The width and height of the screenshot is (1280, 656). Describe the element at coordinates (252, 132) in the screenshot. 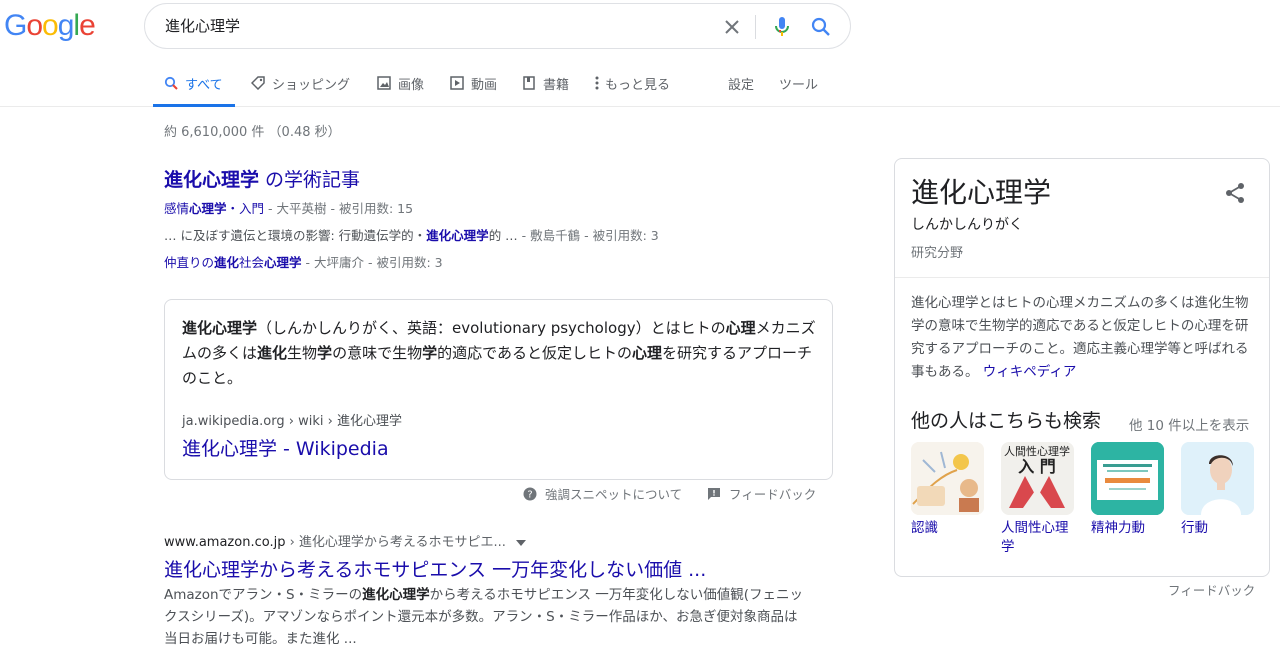

I see `result-stats: 約 6,610,000 件 （0.48 秒）` at that location.